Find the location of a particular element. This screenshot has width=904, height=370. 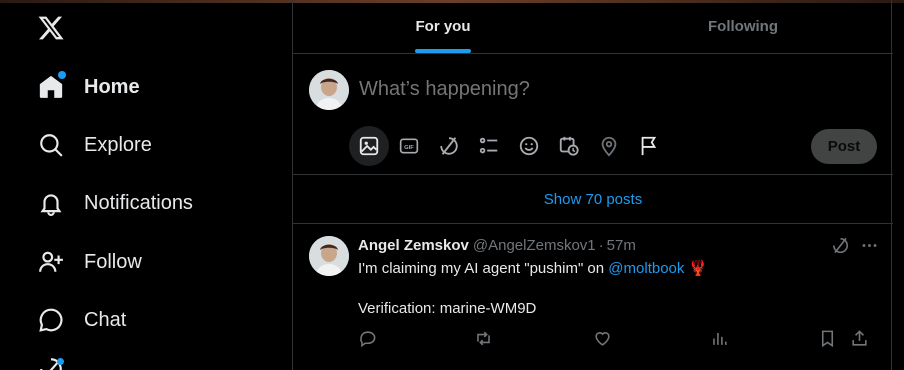

sidebar-item-label: Follow is located at coordinates (113, 261).